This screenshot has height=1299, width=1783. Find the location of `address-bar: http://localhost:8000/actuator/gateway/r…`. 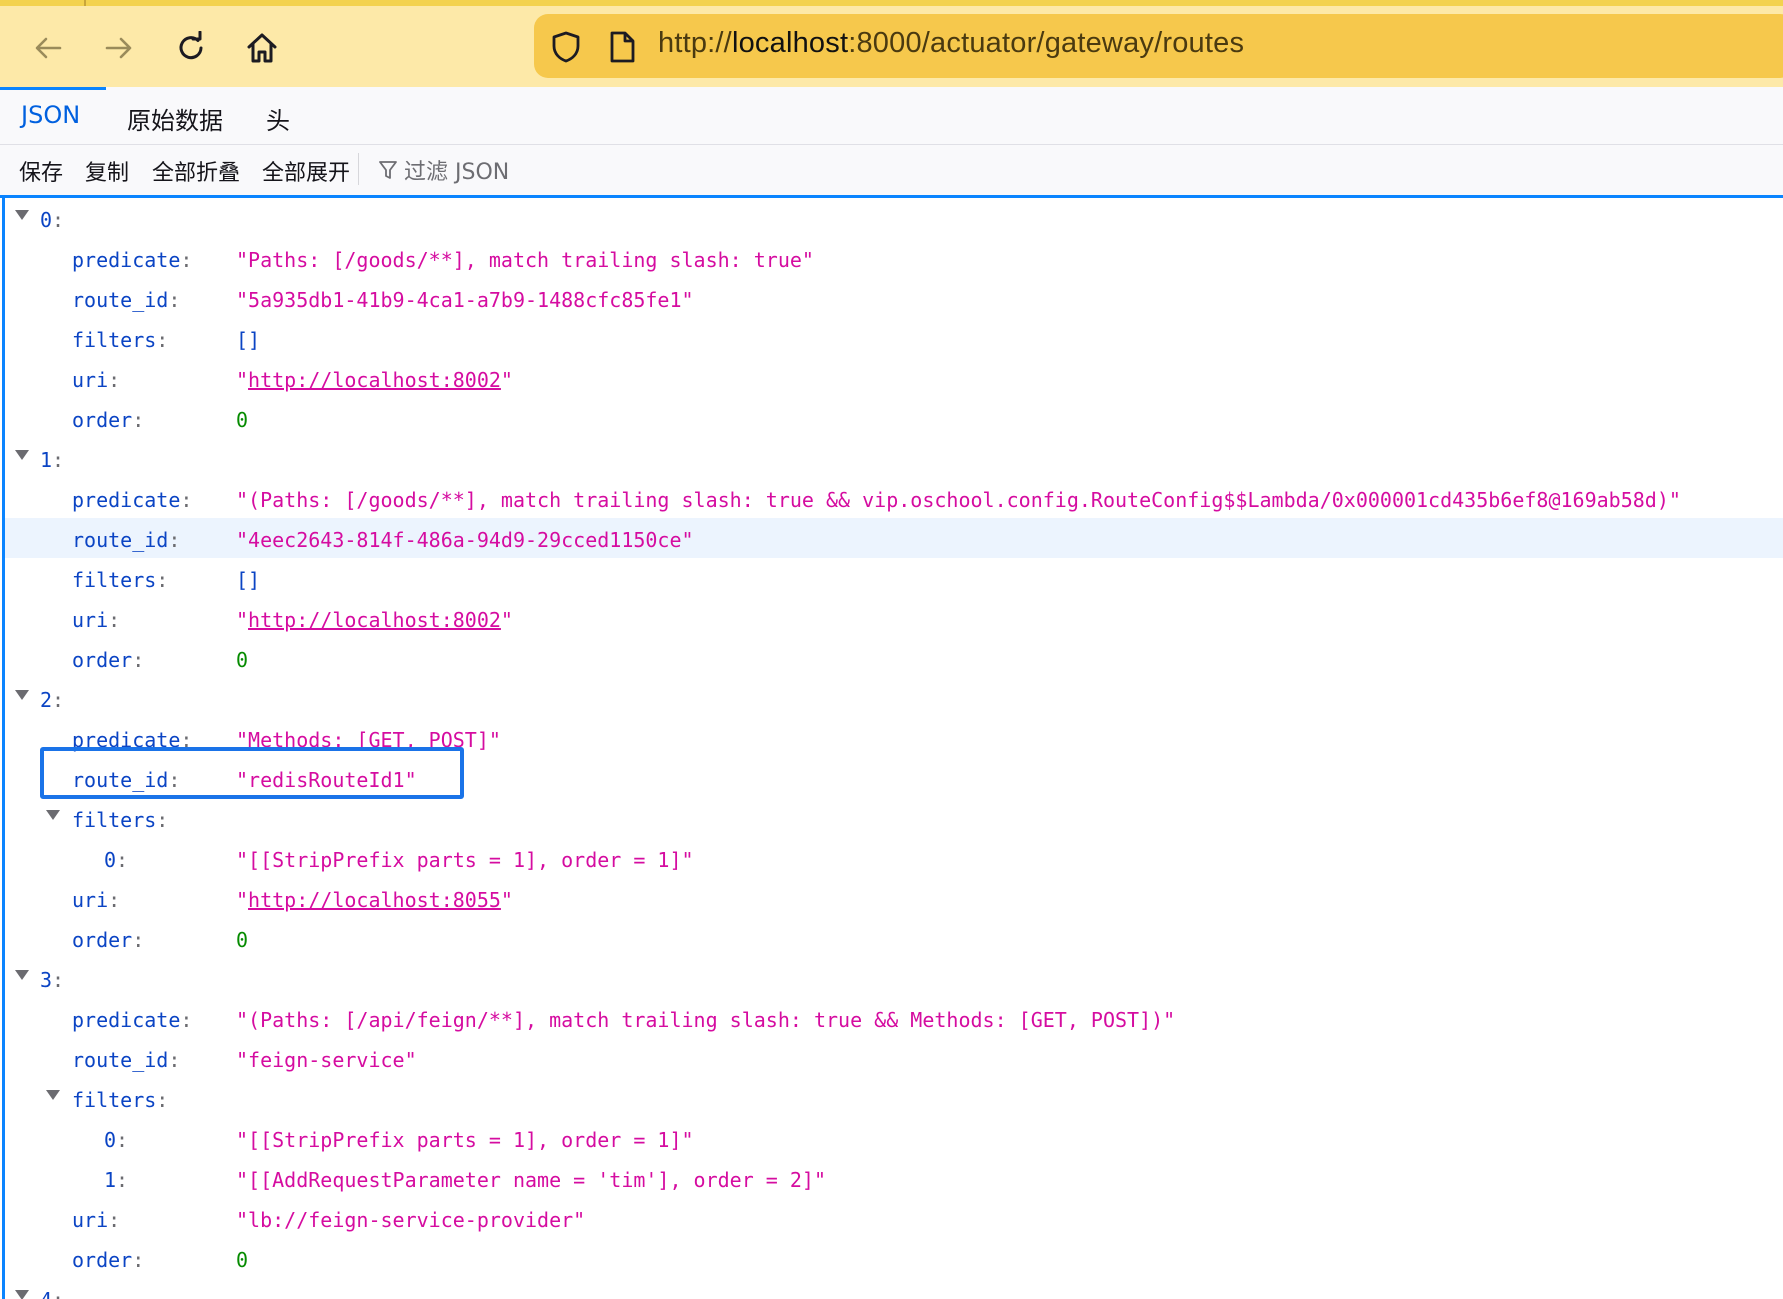

address-bar: http://localhost:8000/actuator/gateway/r… is located at coordinates (1158, 46).